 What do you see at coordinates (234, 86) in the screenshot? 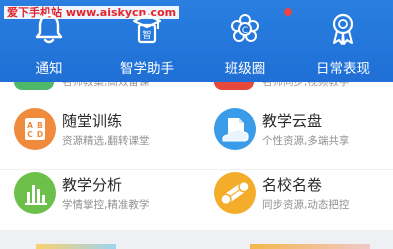
I see `previous-item-icon-right` at bounding box center [234, 86].